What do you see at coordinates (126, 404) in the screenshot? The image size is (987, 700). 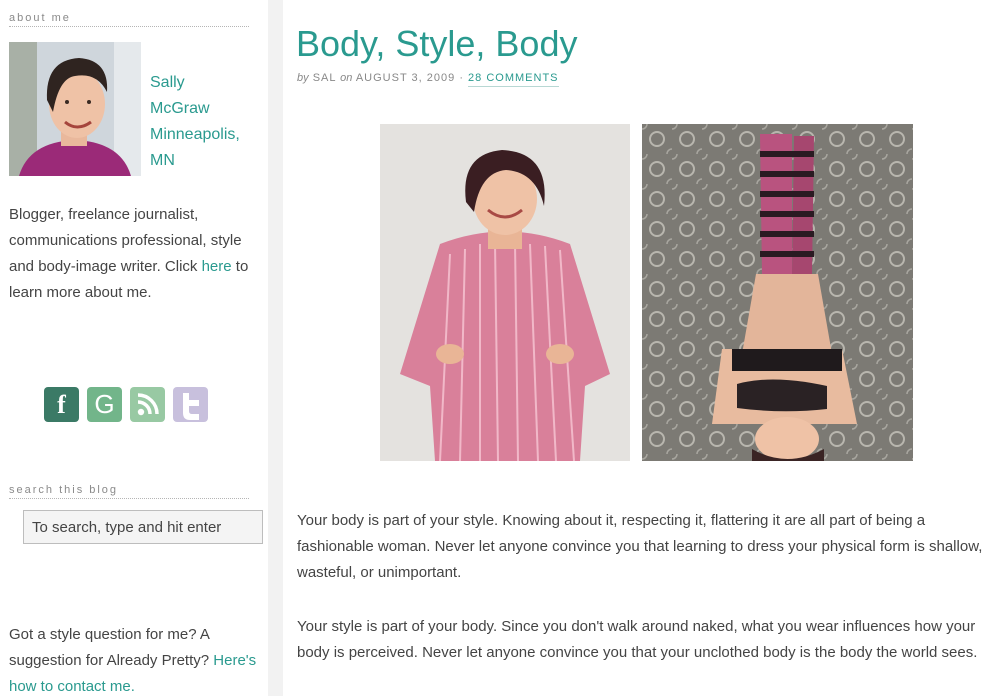 I see `social-links: f G` at bounding box center [126, 404].